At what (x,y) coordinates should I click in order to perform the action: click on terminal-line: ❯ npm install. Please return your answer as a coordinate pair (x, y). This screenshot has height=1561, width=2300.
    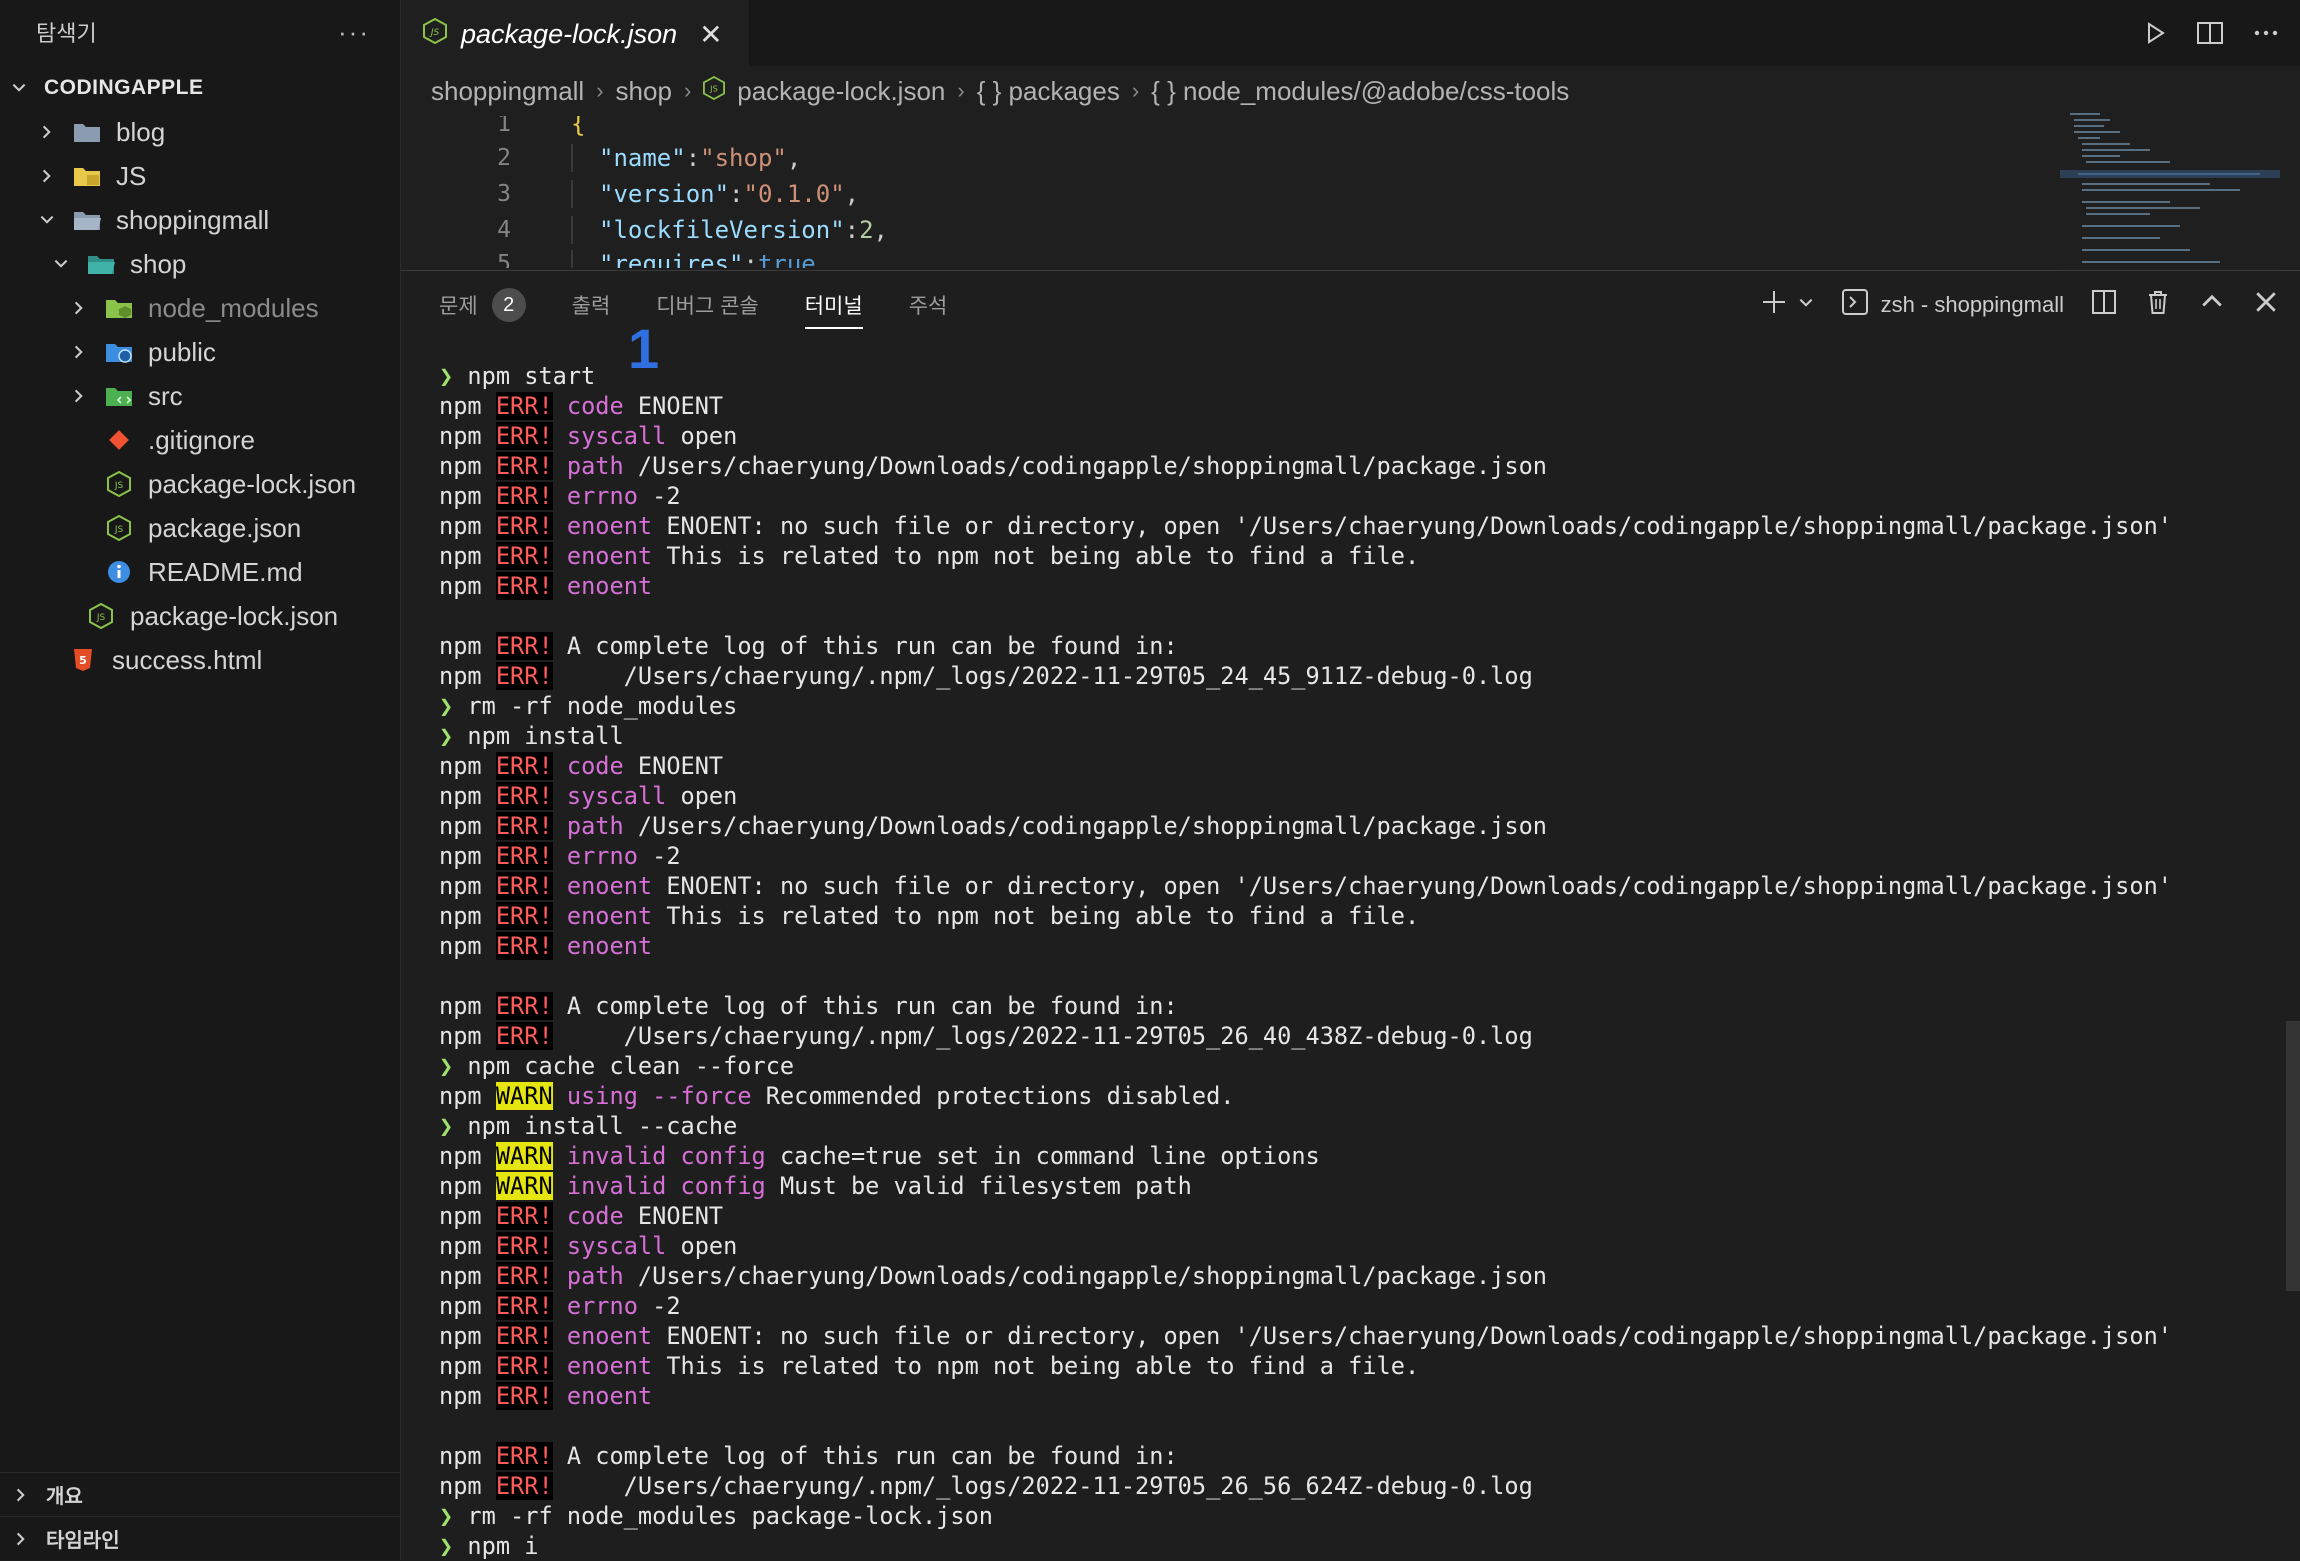
    Looking at the image, I should click on (1349, 736).